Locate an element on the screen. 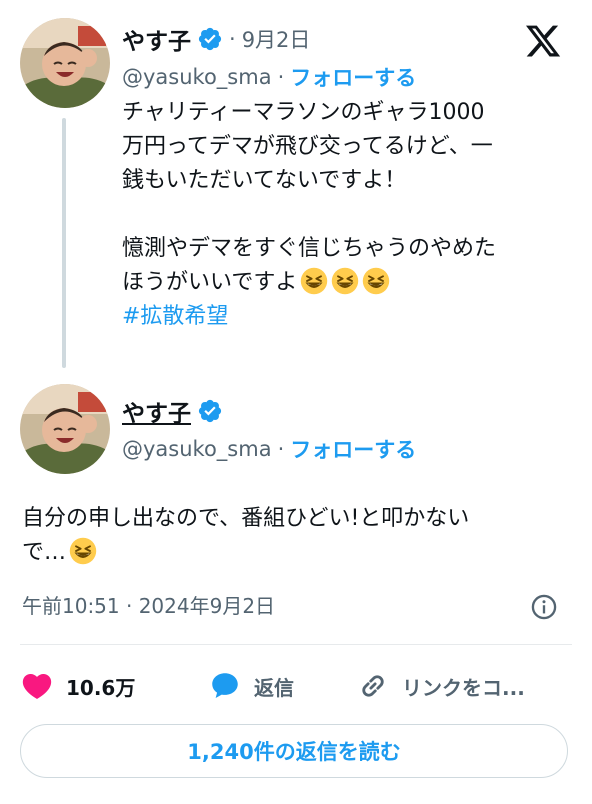 Image resolution: width=592 pixels, height=804 pixels. tweet-timestamp: 午前10:51 · 2024年9月2日 is located at coordinates (148, 604).